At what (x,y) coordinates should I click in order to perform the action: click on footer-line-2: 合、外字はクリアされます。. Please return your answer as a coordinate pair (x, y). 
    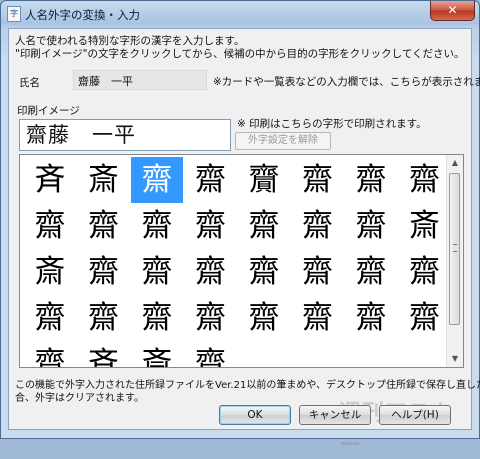
    Looking at the image, I should click on (79, 398).